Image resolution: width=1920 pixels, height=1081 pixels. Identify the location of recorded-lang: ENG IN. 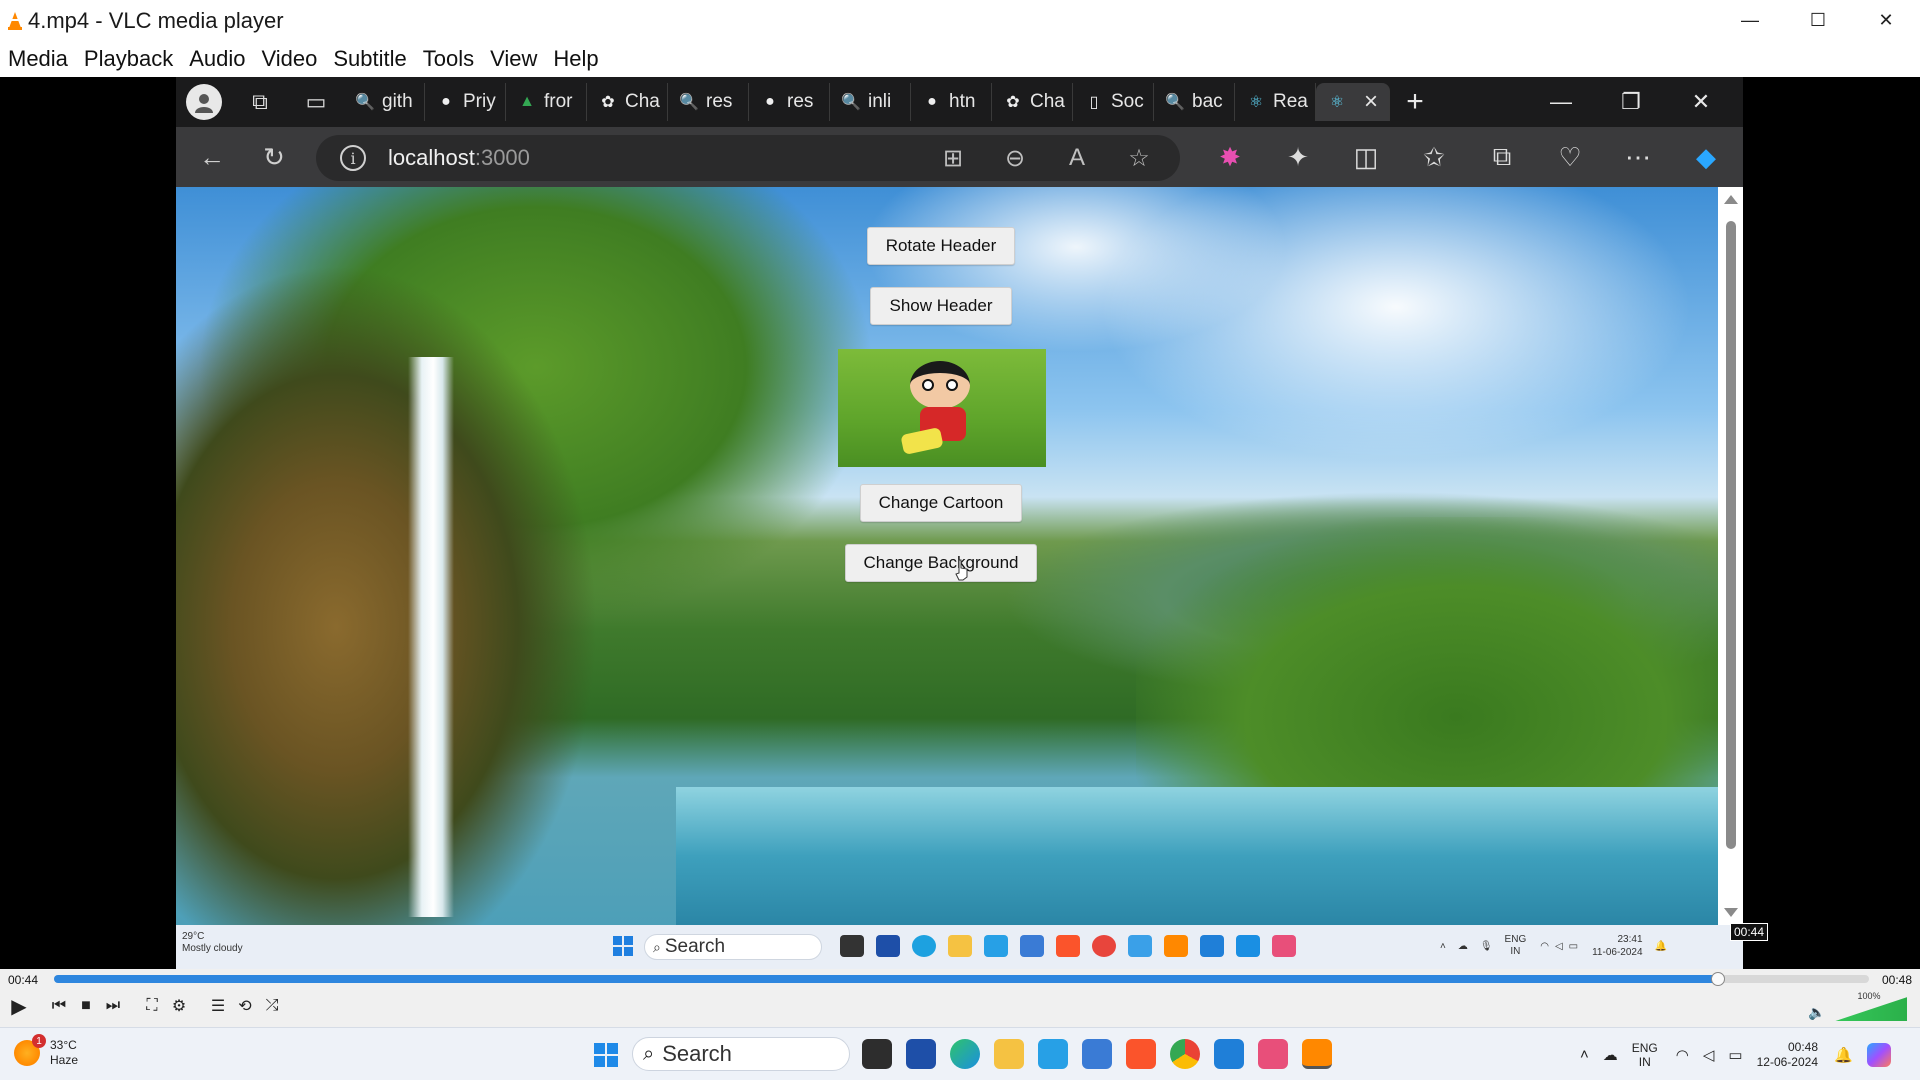
(1516, 946).